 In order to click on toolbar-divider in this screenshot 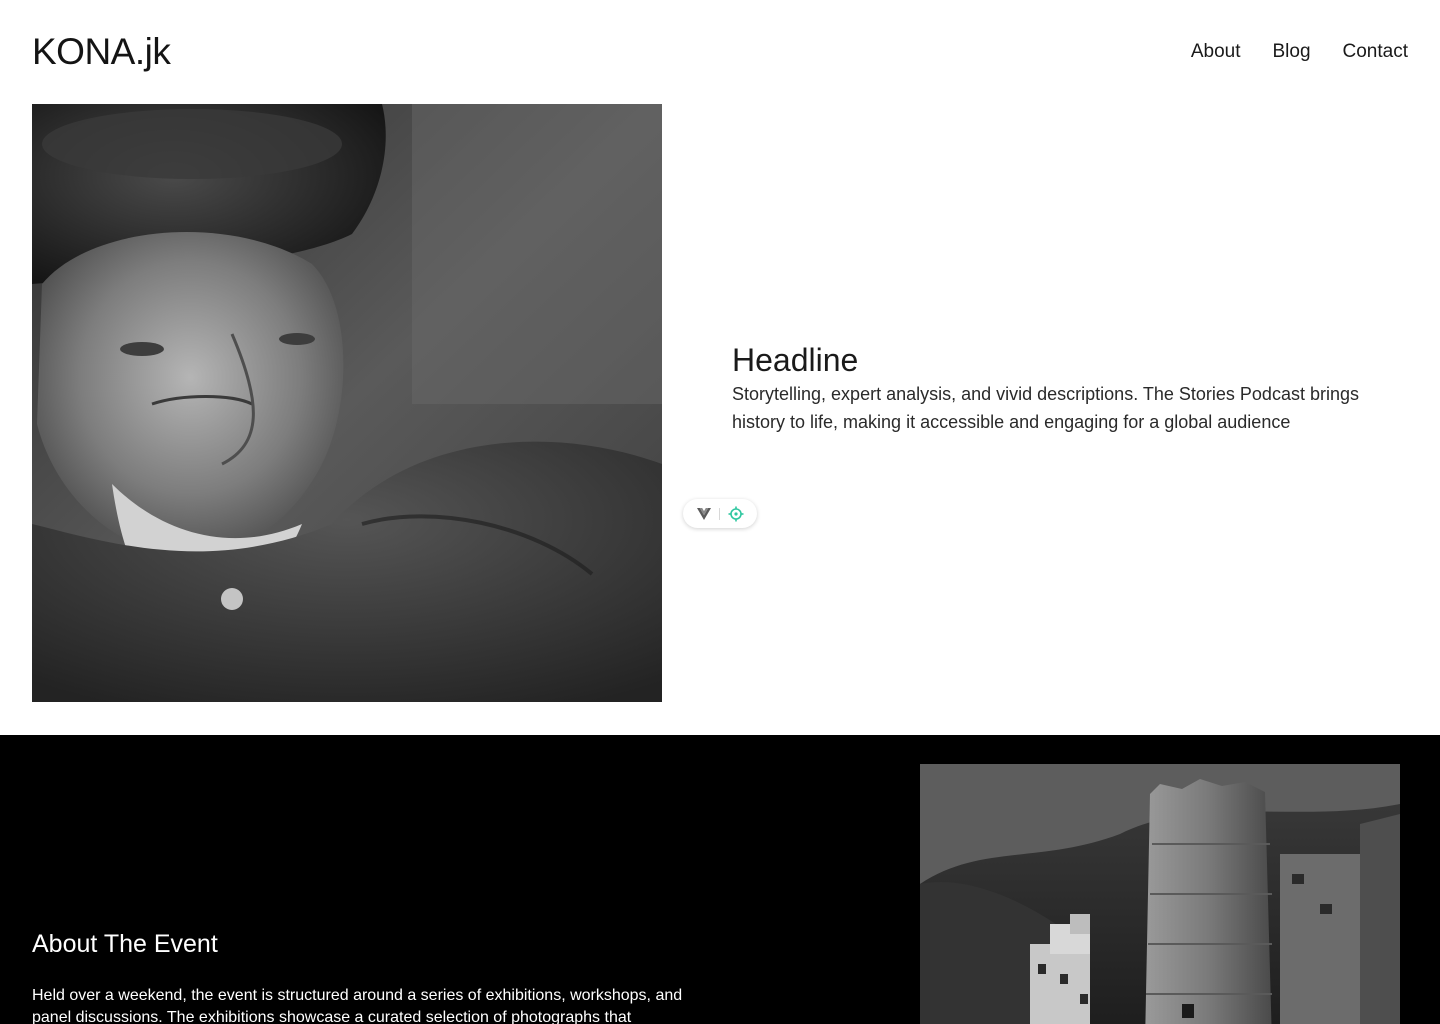, I will do `click(719, 513)`.